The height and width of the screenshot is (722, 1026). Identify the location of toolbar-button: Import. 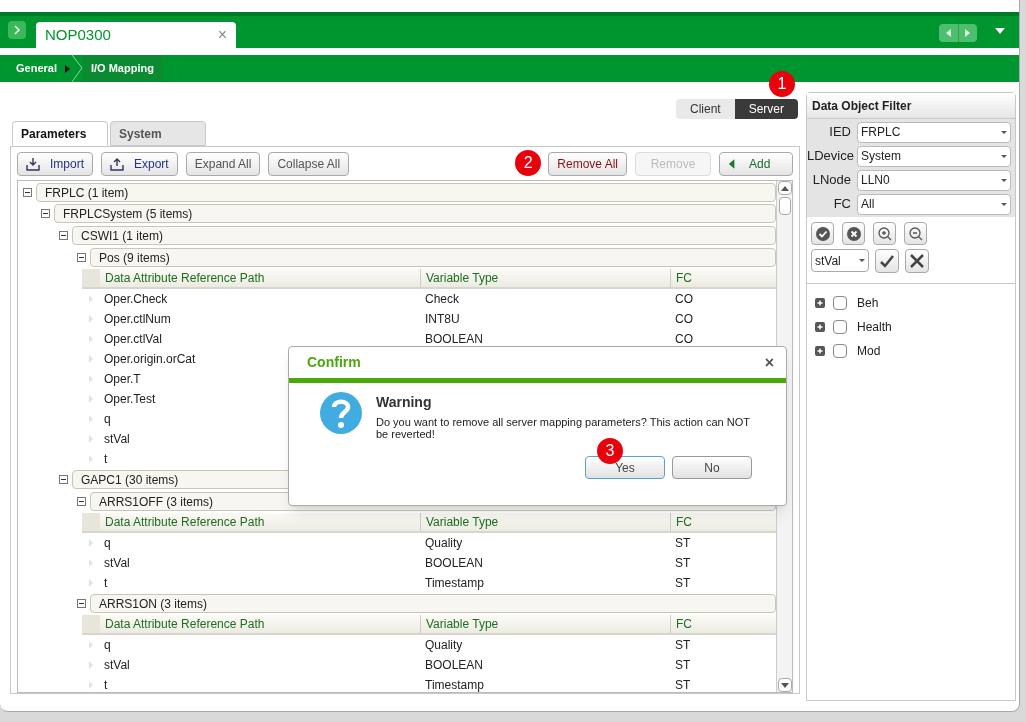
(55, 163).